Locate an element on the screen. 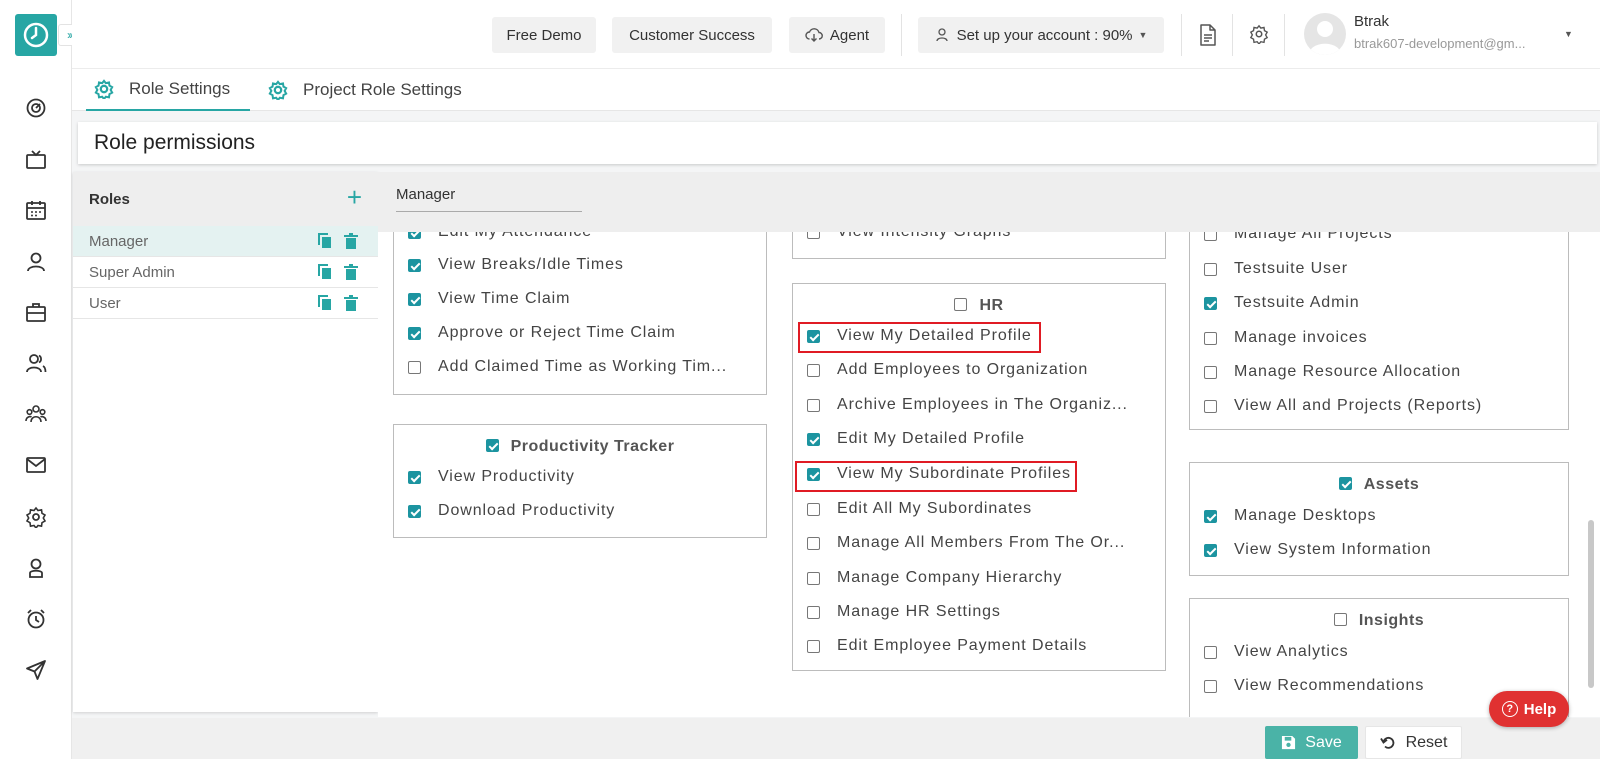 The height and width of the screenshot is (759, 1600). permission-item: Testsuite Admin is located at coordinates (1282, 303).